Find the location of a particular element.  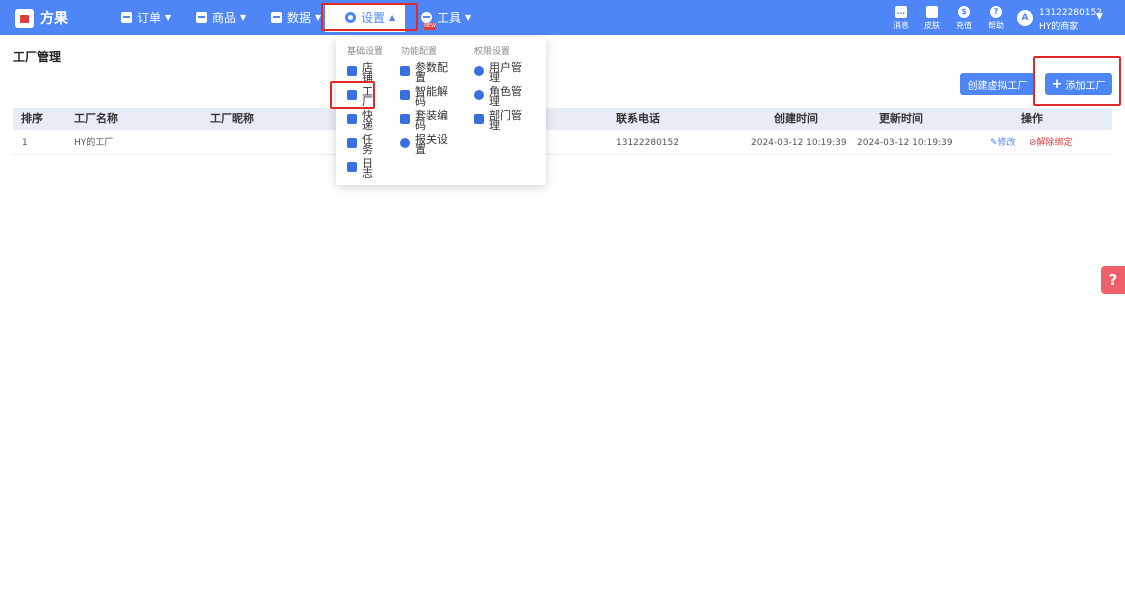

highlight-add-factory is located at coordinates (1077, 81).